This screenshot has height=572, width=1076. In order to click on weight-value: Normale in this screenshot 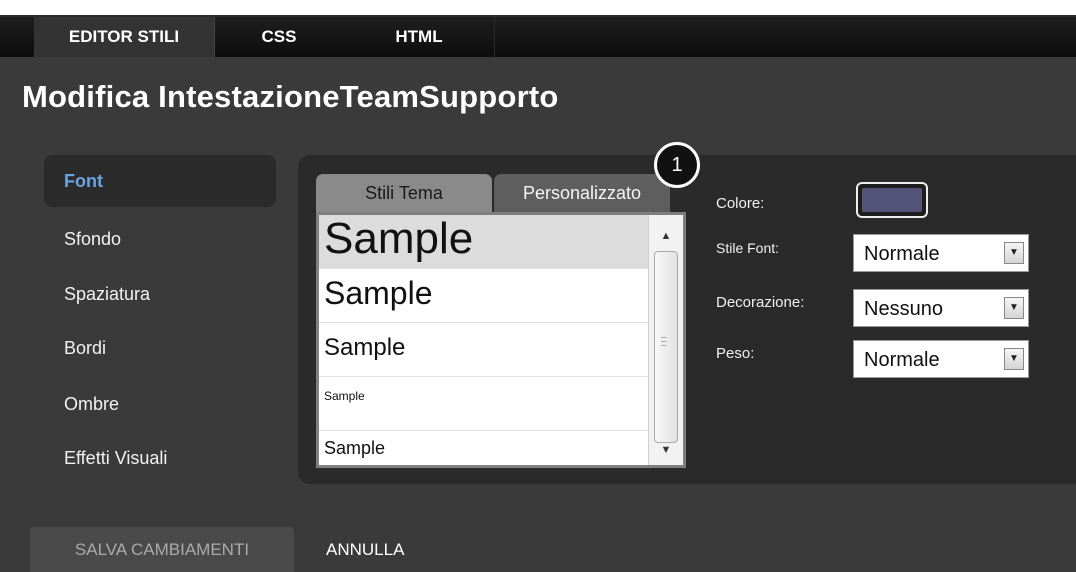, I will do `click(902, 360)`.